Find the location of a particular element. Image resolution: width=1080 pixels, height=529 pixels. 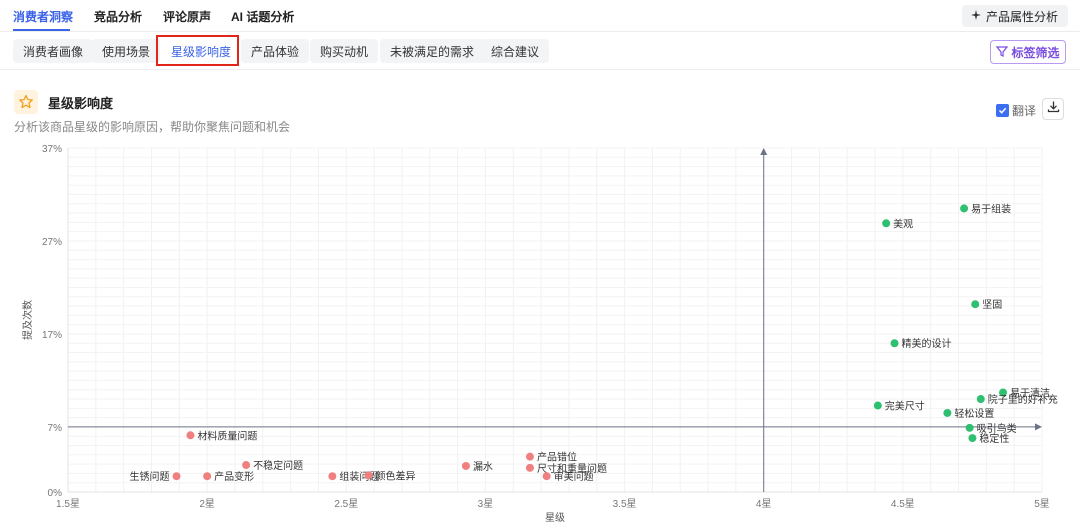

data-point-label: 不稳定问题 is located at coordinates (278, 465).